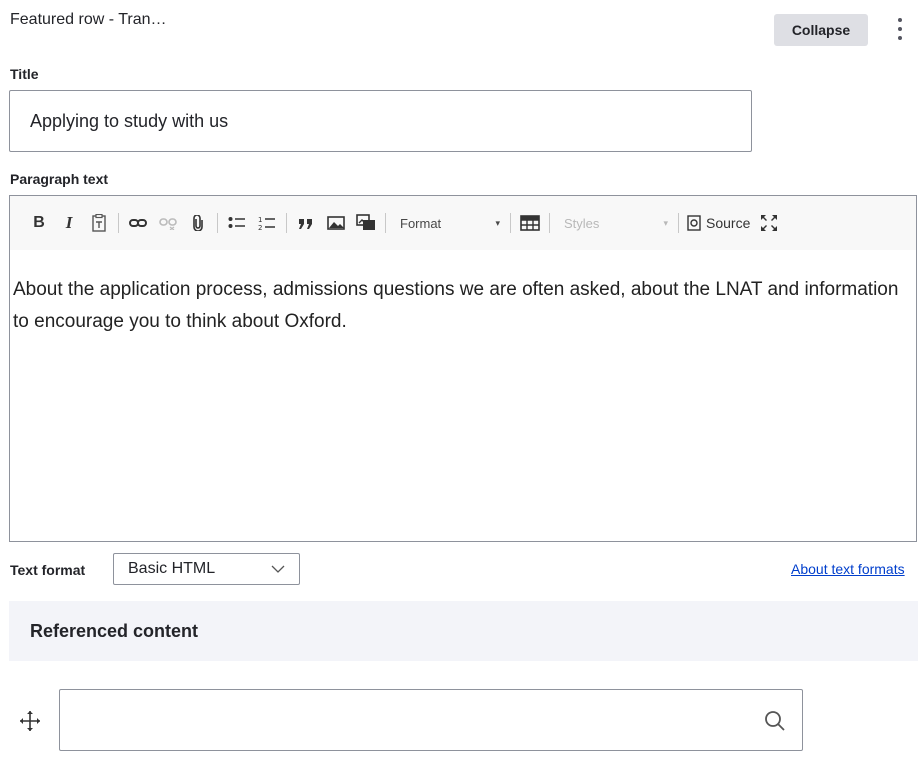 The width and height of the screenshot is (918, 776). Describe the element at coordinates (260, 227) in the screenshot. I see `svg-text: 2` at that location.